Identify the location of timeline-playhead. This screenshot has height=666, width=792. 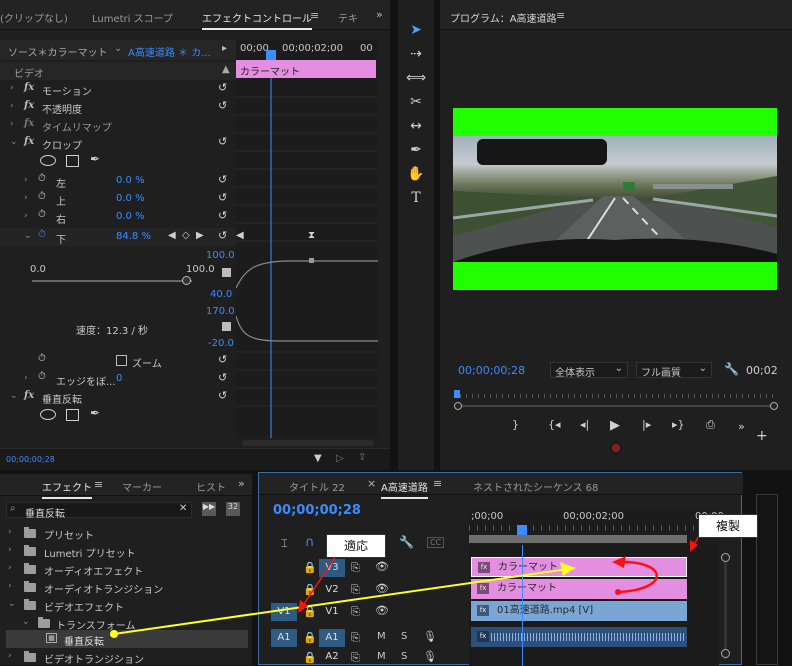
(522, 530).